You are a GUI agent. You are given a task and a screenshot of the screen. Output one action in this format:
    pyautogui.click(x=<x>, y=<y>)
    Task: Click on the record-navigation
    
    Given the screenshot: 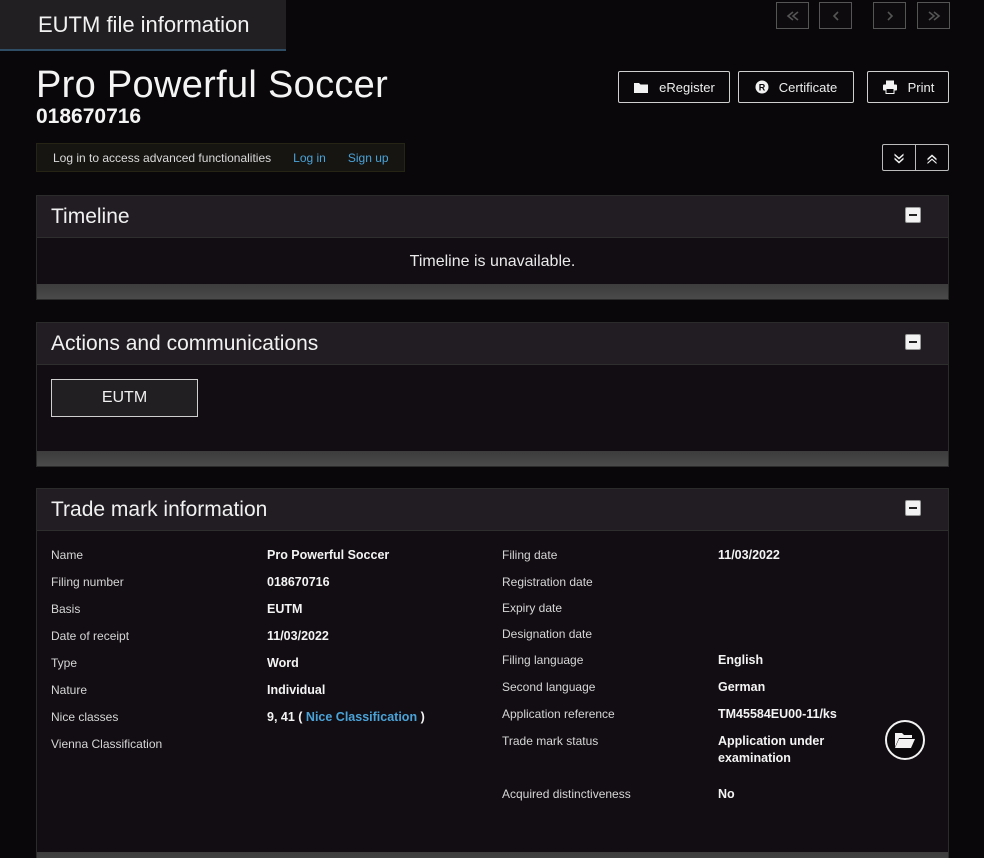 What is the action you would take?
    pyautogui.click(x=863, y=16)
    